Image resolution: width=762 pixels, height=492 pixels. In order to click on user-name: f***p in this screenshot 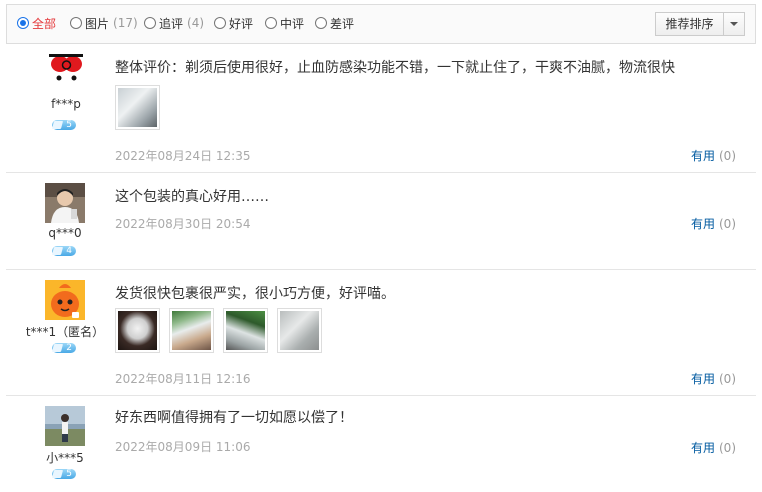, I will do `click(66, 104)`.